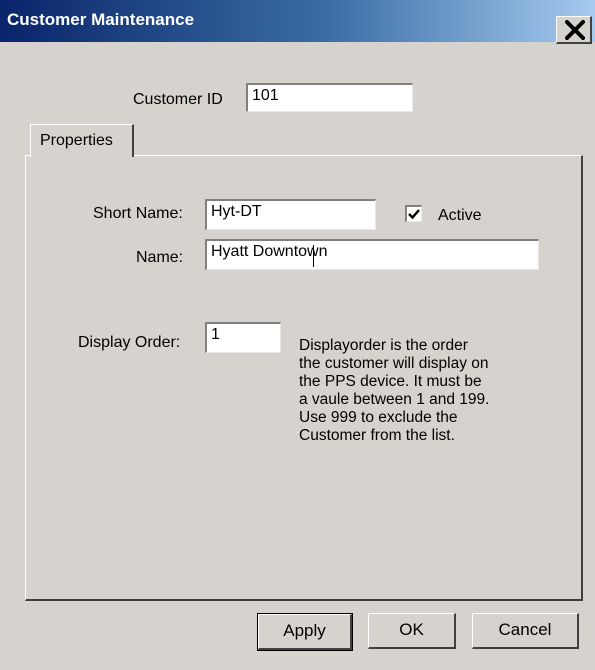 This screenshot has height=670, width=595. I want to click on short-name-label: Short Name:, so click(138, 213).